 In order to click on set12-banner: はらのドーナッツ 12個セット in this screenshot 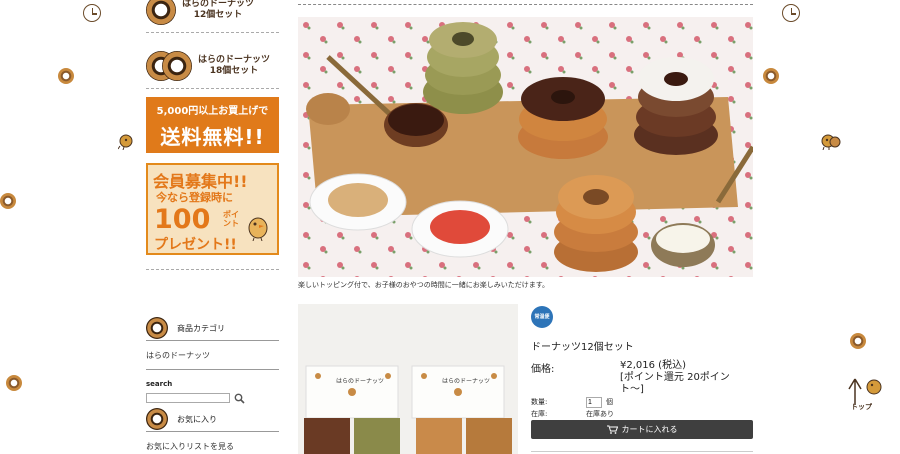, I will do `click(212, 12)`.